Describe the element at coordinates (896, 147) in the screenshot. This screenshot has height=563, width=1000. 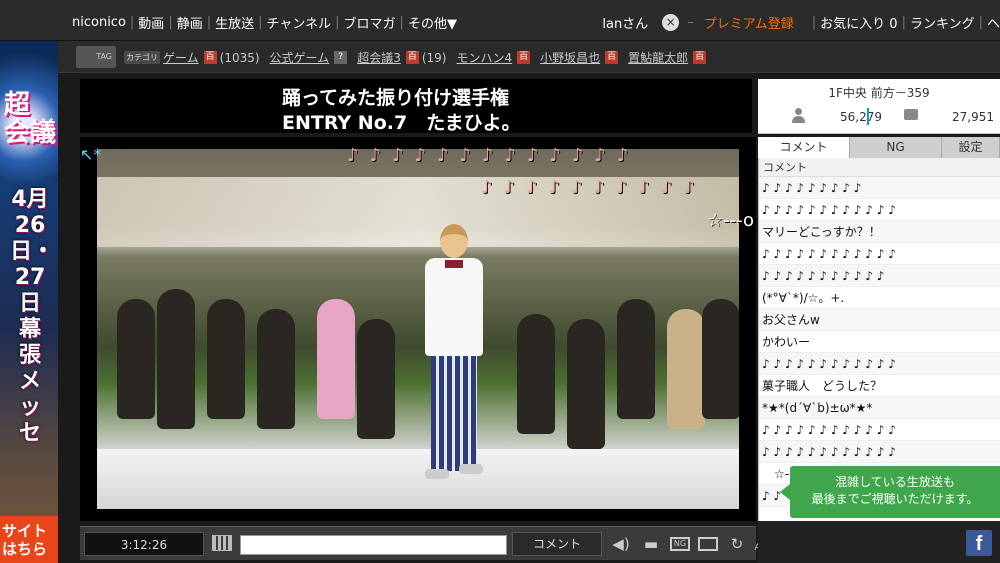
I see `tab-ng: NG` at that location.